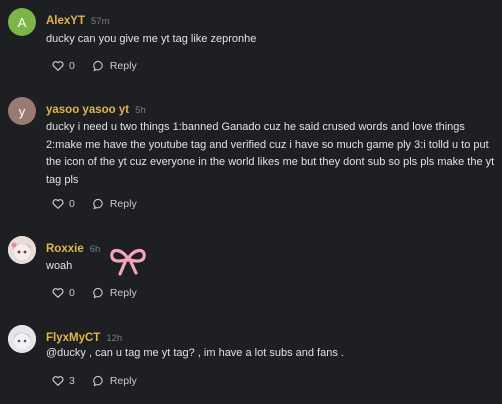 The height and width of the screenshot is (404, 502). What do you see at coordinates (65, 249) in the screenshot?
I see `username: Roxxie` at bounding box center [65, 249].